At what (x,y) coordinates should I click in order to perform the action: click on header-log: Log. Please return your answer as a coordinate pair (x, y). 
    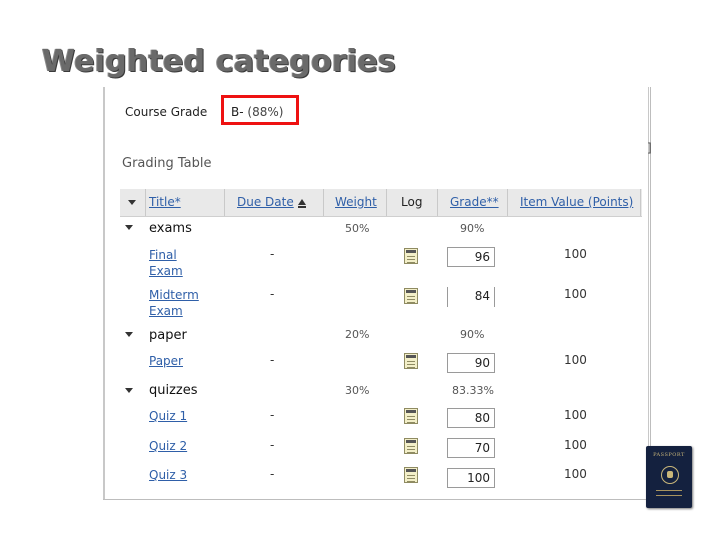
    Looking at the image, I should click on (412, 202).